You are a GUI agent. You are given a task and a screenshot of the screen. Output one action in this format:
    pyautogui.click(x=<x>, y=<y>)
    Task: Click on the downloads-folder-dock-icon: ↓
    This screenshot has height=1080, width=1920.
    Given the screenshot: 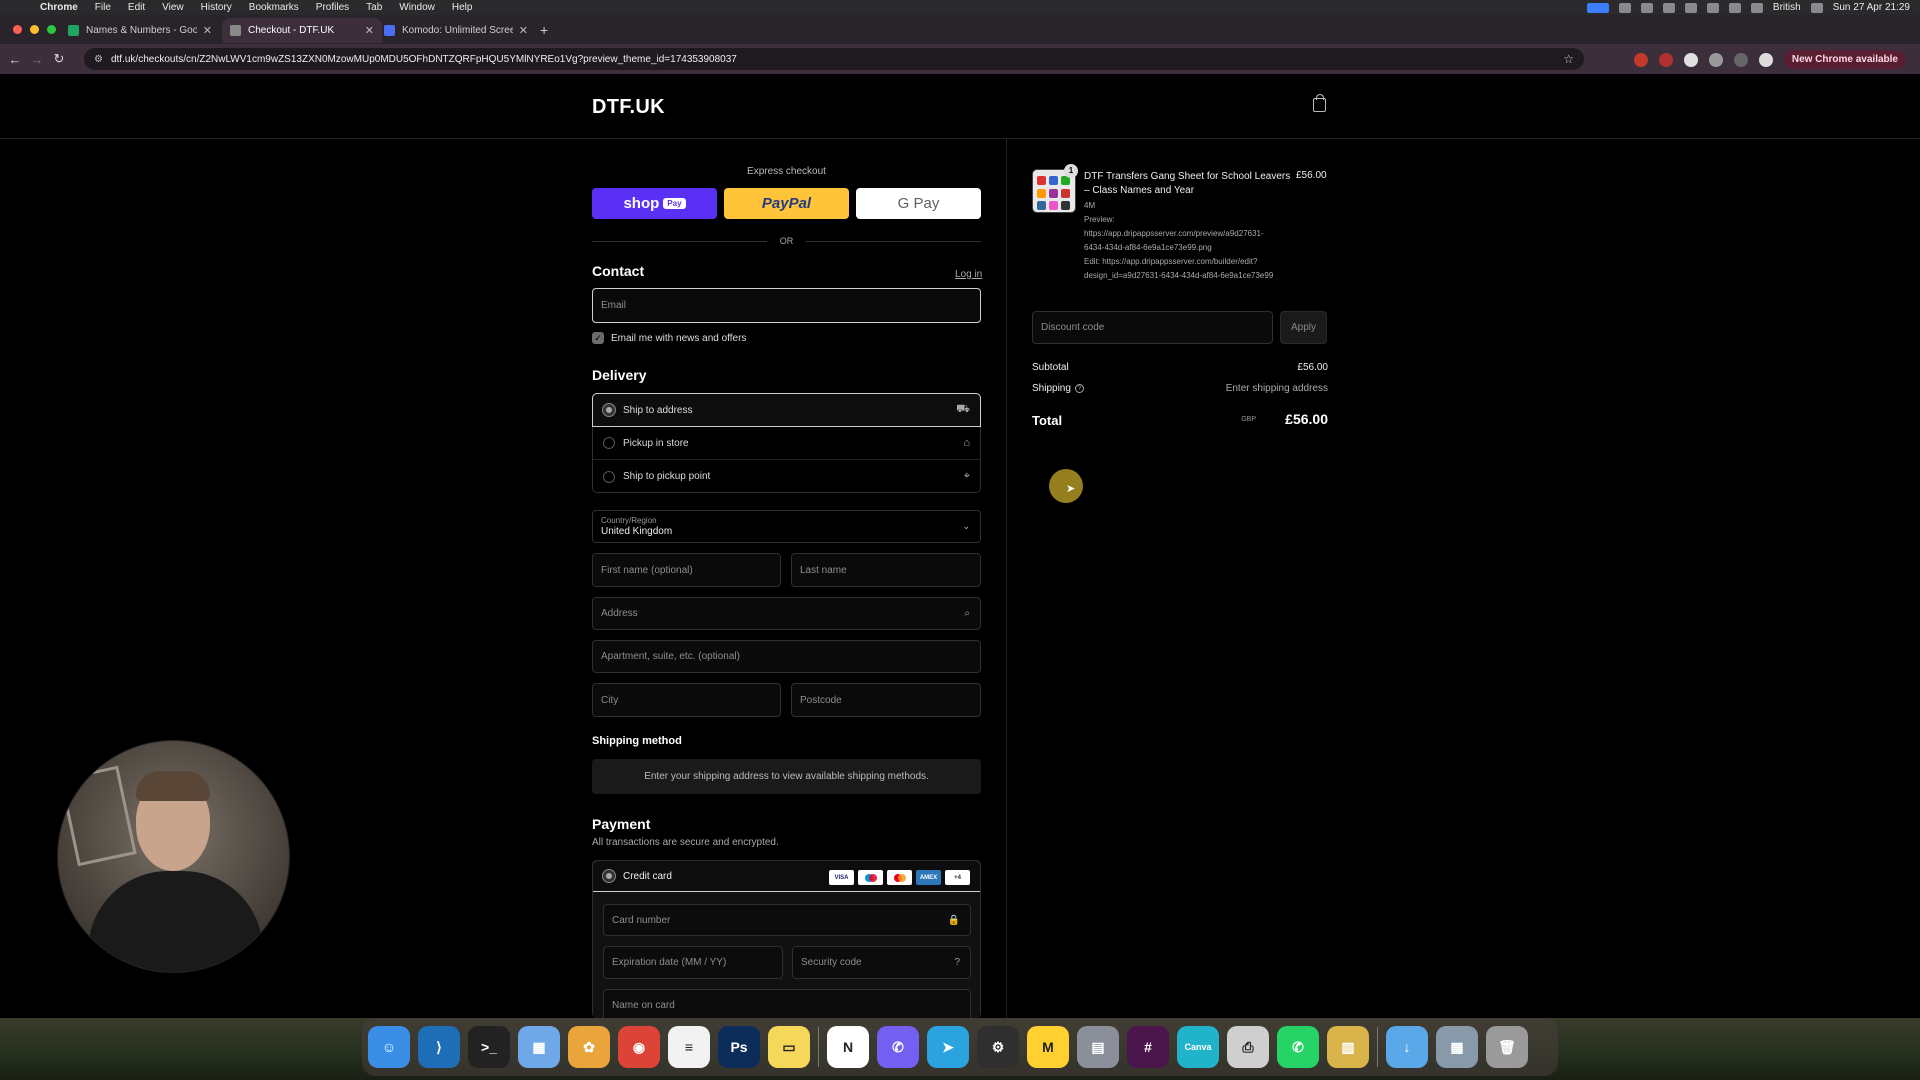 What is the action you would take?
    pyautogui.click(x=1407, y=1047)
    